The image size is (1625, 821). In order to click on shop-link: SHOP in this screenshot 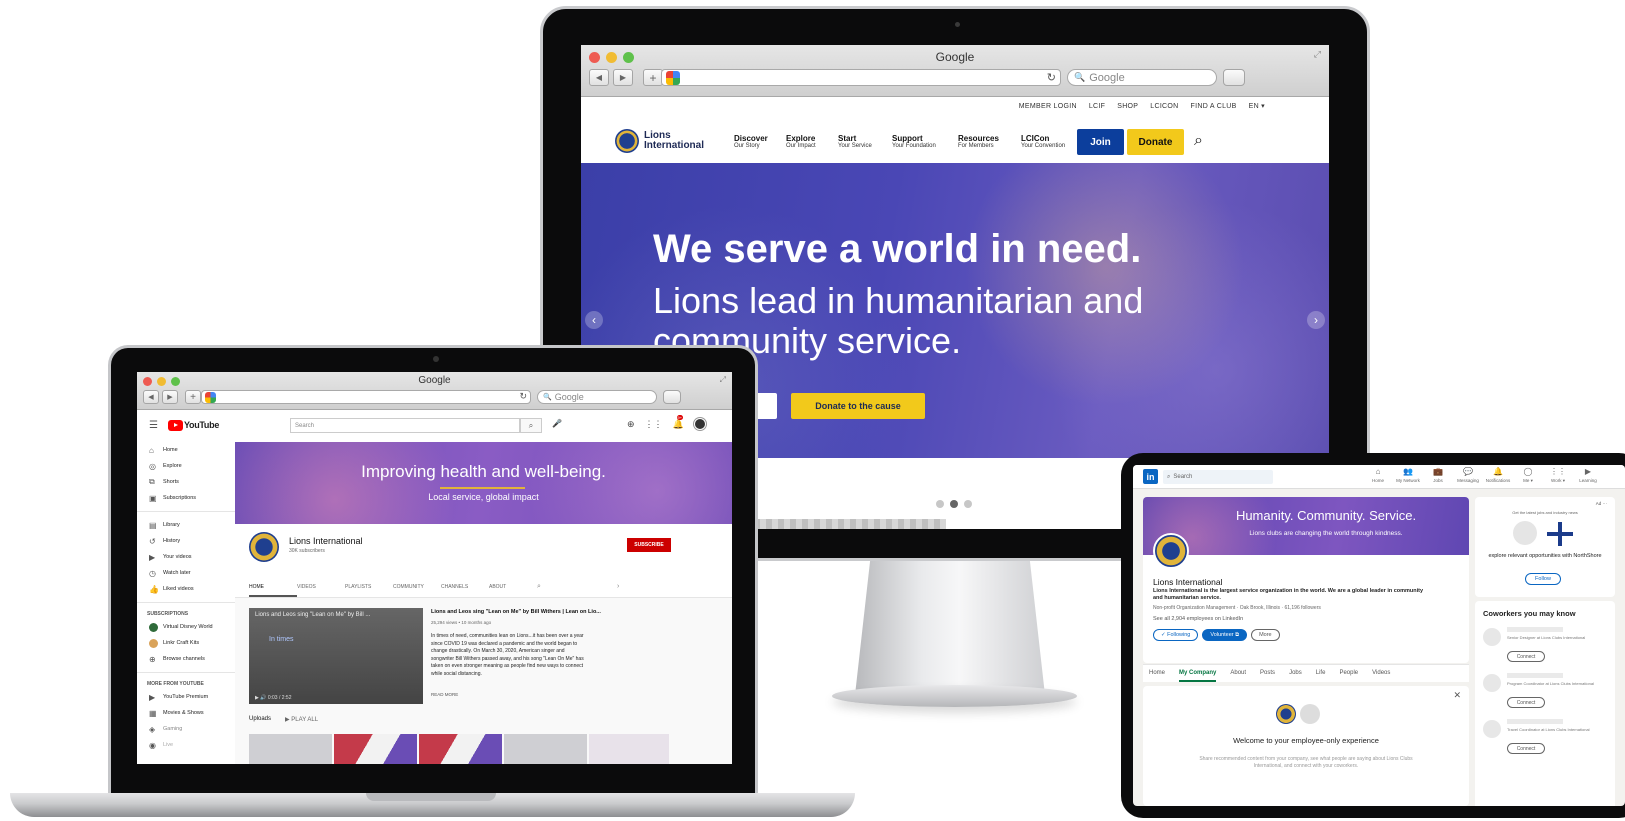, I will do `click(1127, 106)`.